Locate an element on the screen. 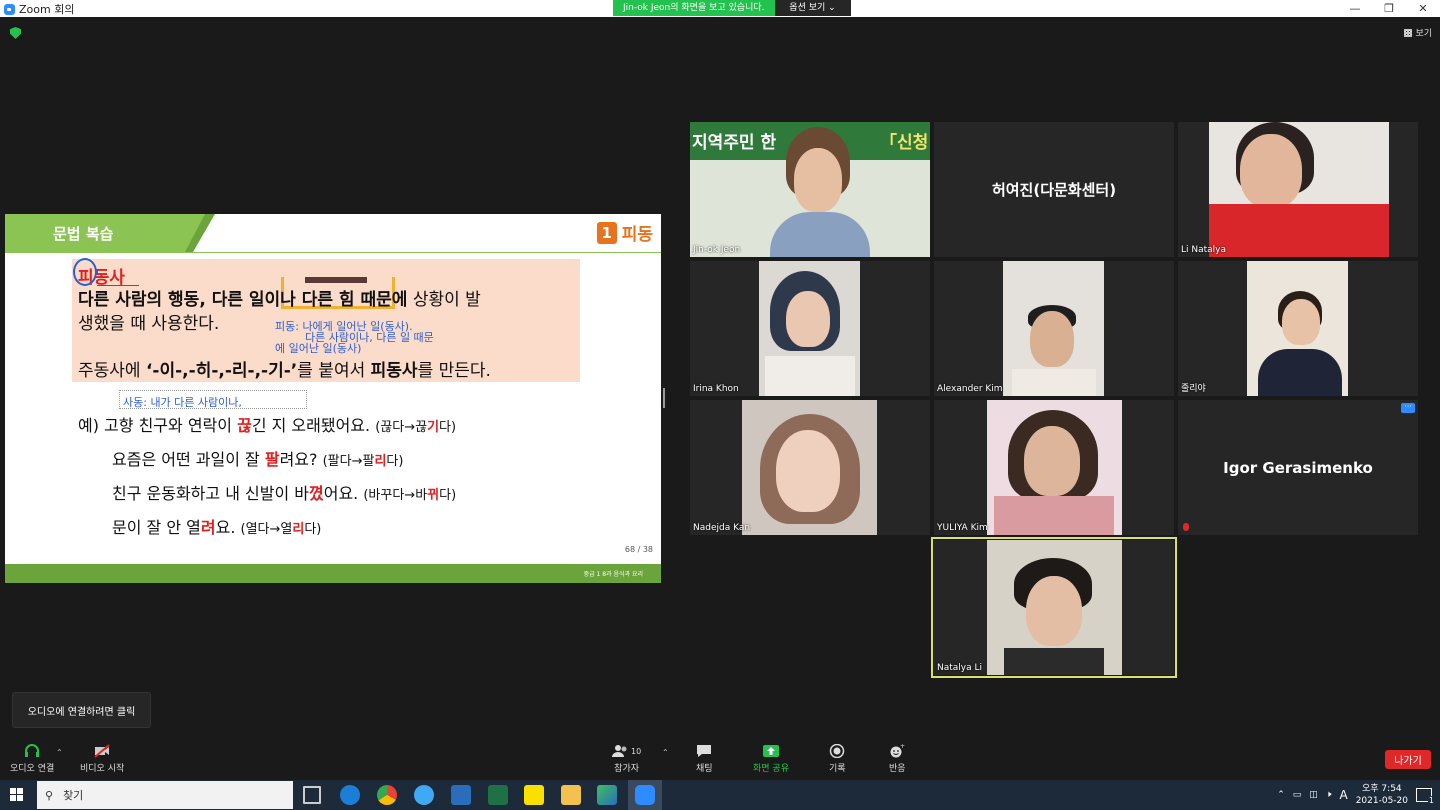 This screenshot has width=1440, height=810. participants-caret: ⌃ is located at coordinates (665, 752).